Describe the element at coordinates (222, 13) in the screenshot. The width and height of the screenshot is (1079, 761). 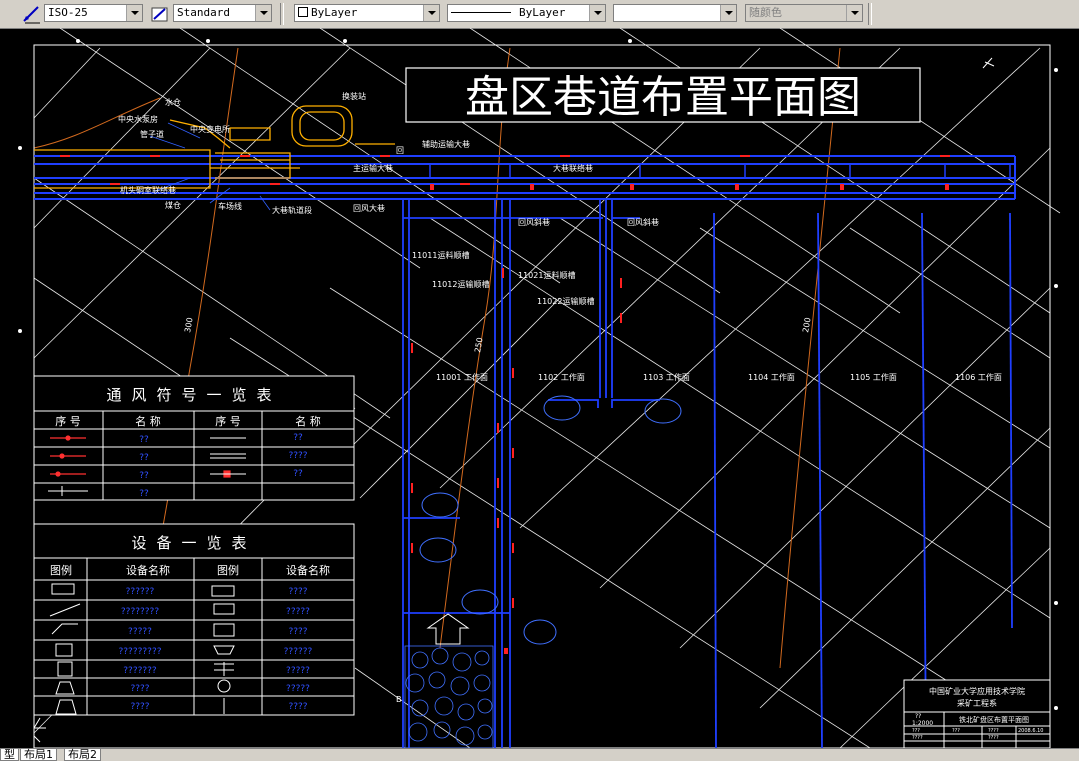
I see `text-style-select: Standard` at that location.